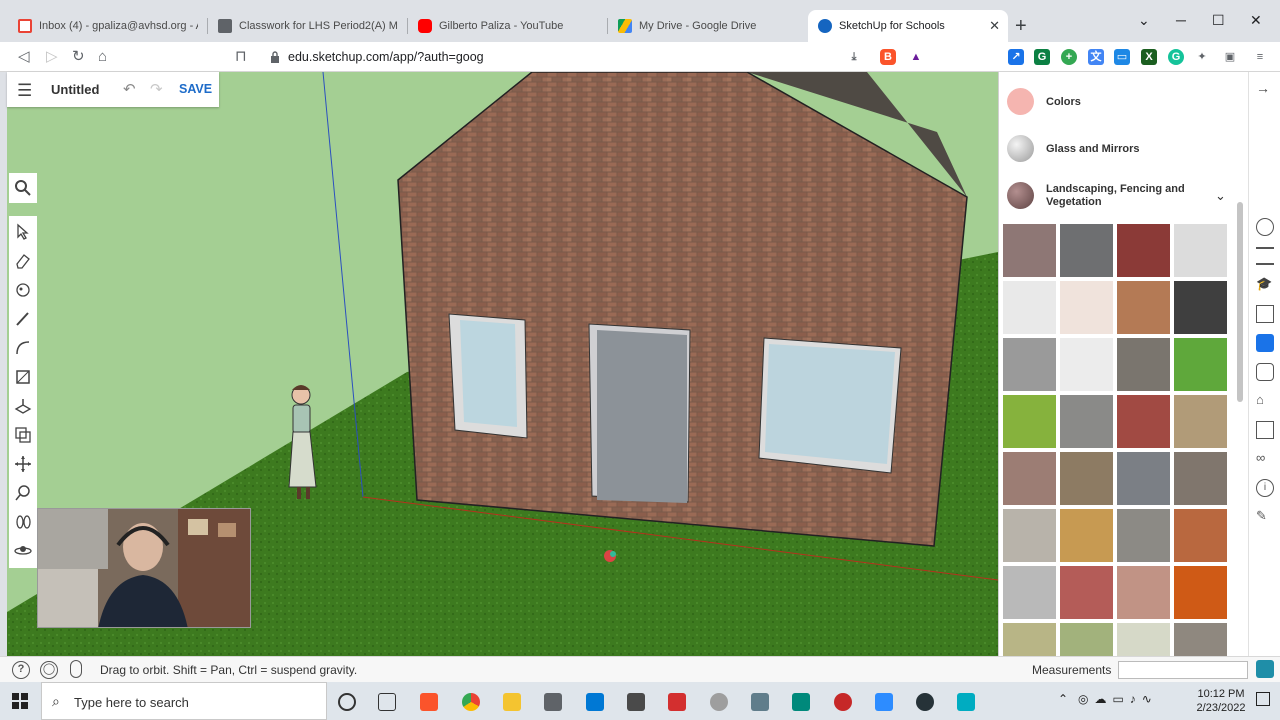 This screenshot has height=720, width=1280. What do you see at coordinates (23, 348) in the screenshot?
I see `arc-tool-icon` at bounding box center [23, 348].